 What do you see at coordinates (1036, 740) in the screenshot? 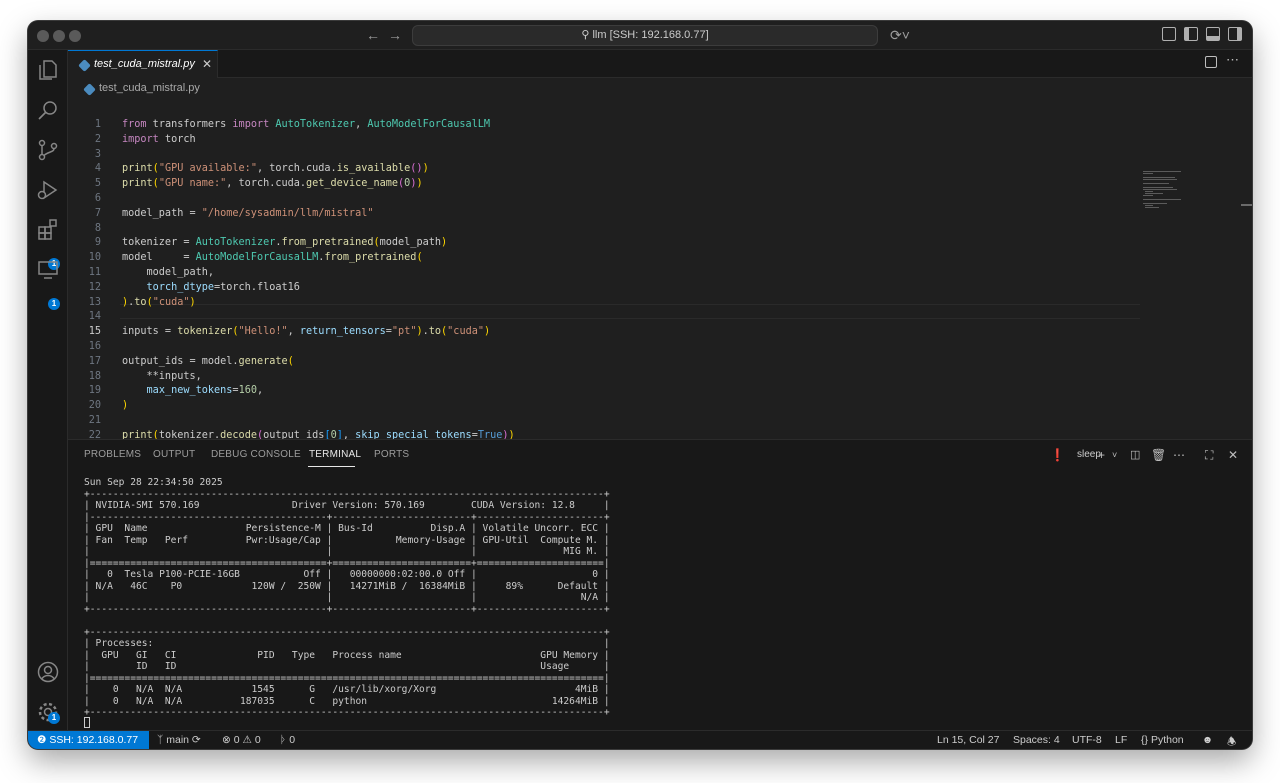
I see `indentation: Spaces: 4` at bounding box center [1036, 740].